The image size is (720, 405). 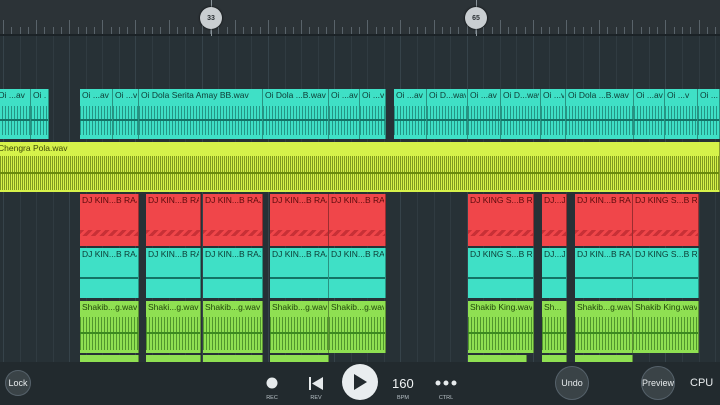 What do you see at coordinates (173, 327) in the screenshot?
I see `audio-clip: Shaki...g.wav` at bounding box center [173, 327].